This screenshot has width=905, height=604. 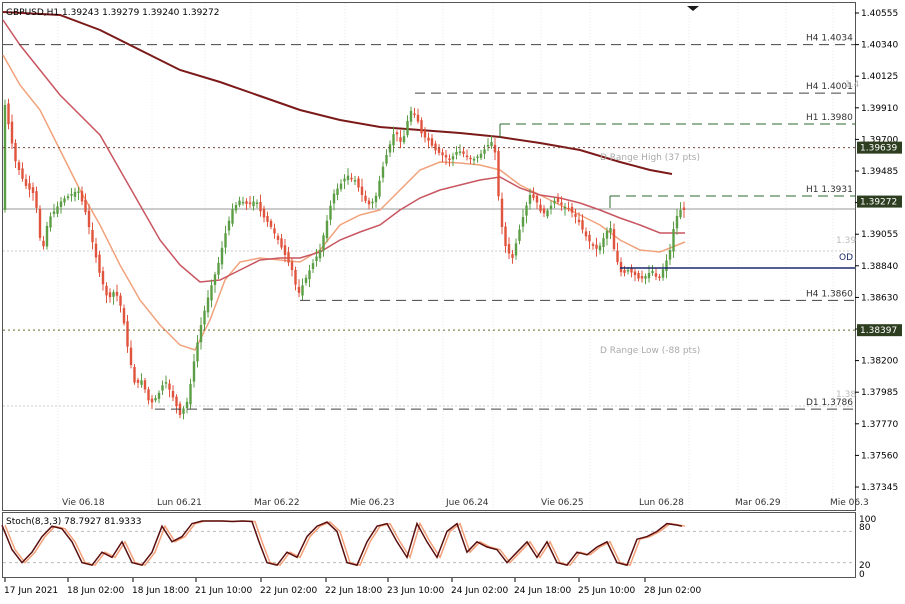 What do you see at coordinates (83, 503) in the screenshot?
I see `day-label: Vie 06.18` at bounding box center [83, 503].